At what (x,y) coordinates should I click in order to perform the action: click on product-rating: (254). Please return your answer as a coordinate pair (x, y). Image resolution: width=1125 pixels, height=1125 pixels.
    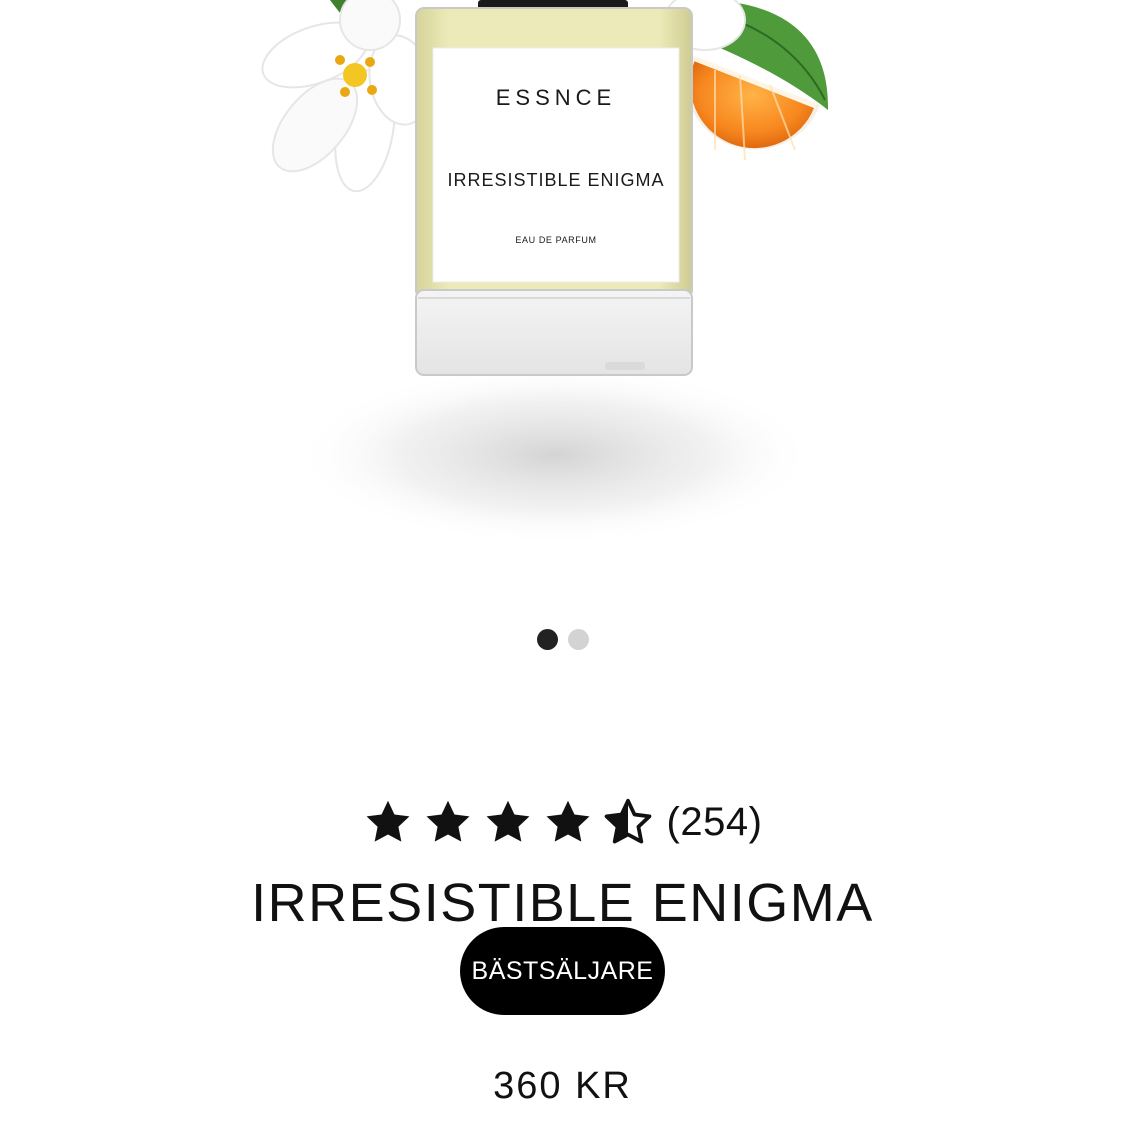
    Looking at the image, I should click on (562, 822).